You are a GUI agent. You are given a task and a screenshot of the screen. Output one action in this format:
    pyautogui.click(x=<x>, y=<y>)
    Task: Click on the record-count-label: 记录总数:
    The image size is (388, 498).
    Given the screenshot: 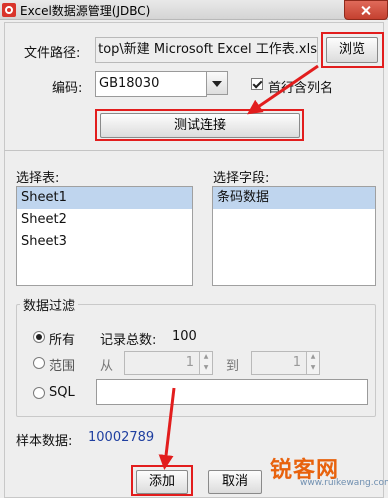 What is the action you would take?
    pyautogui.click(x=128, y=340)
    